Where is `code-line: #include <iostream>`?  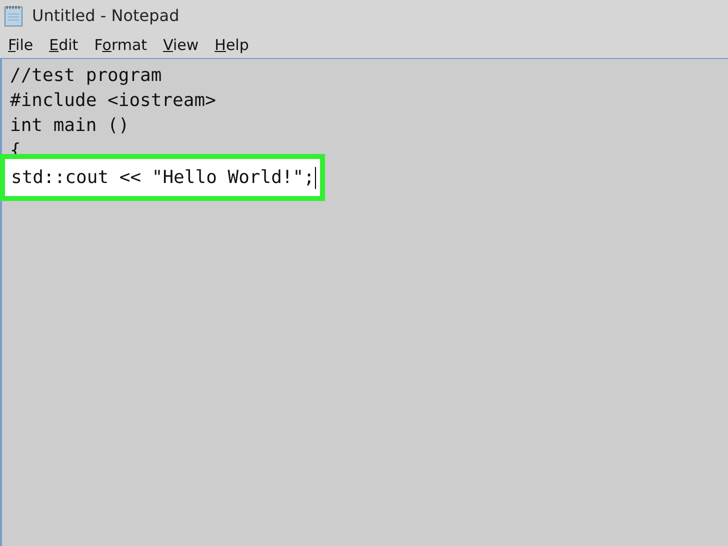 code-line: #include <iostream> is located at coordinates (113, 100).